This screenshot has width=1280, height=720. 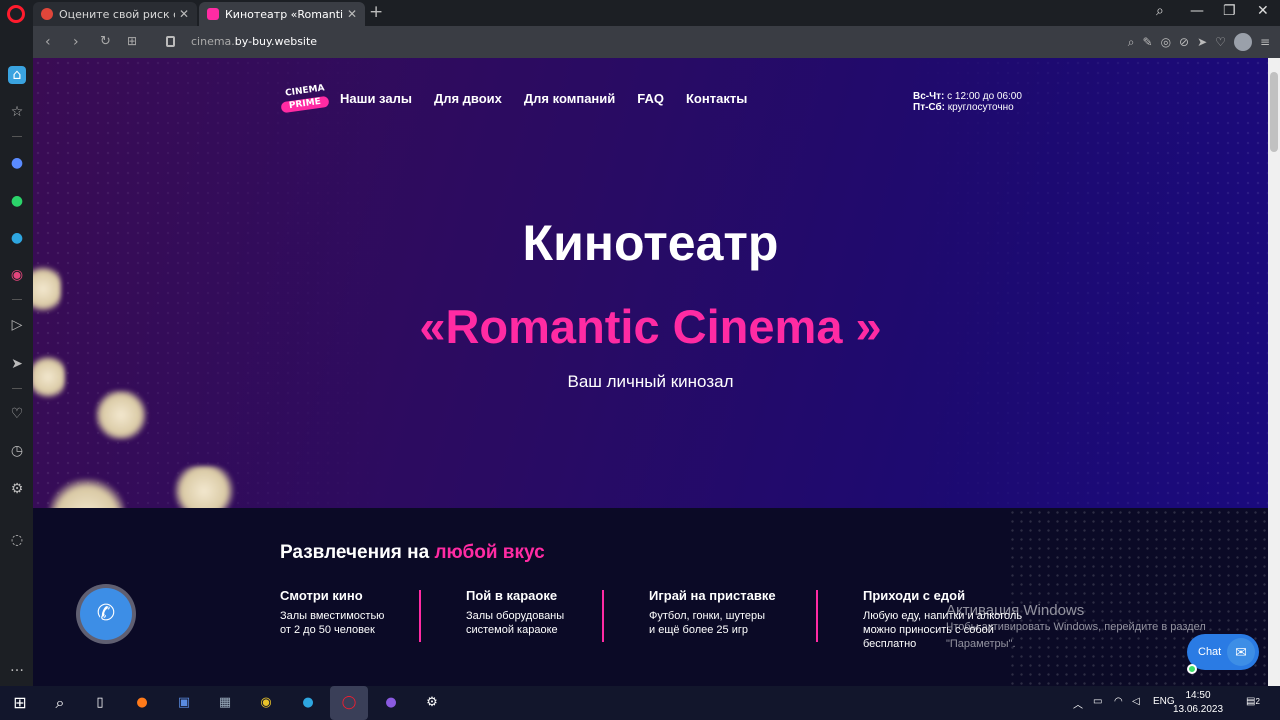 What do you see at coordinates (266, 703) in the screenshot?
I see `chrome-icon: ◉` at bounding box center [266, 703].